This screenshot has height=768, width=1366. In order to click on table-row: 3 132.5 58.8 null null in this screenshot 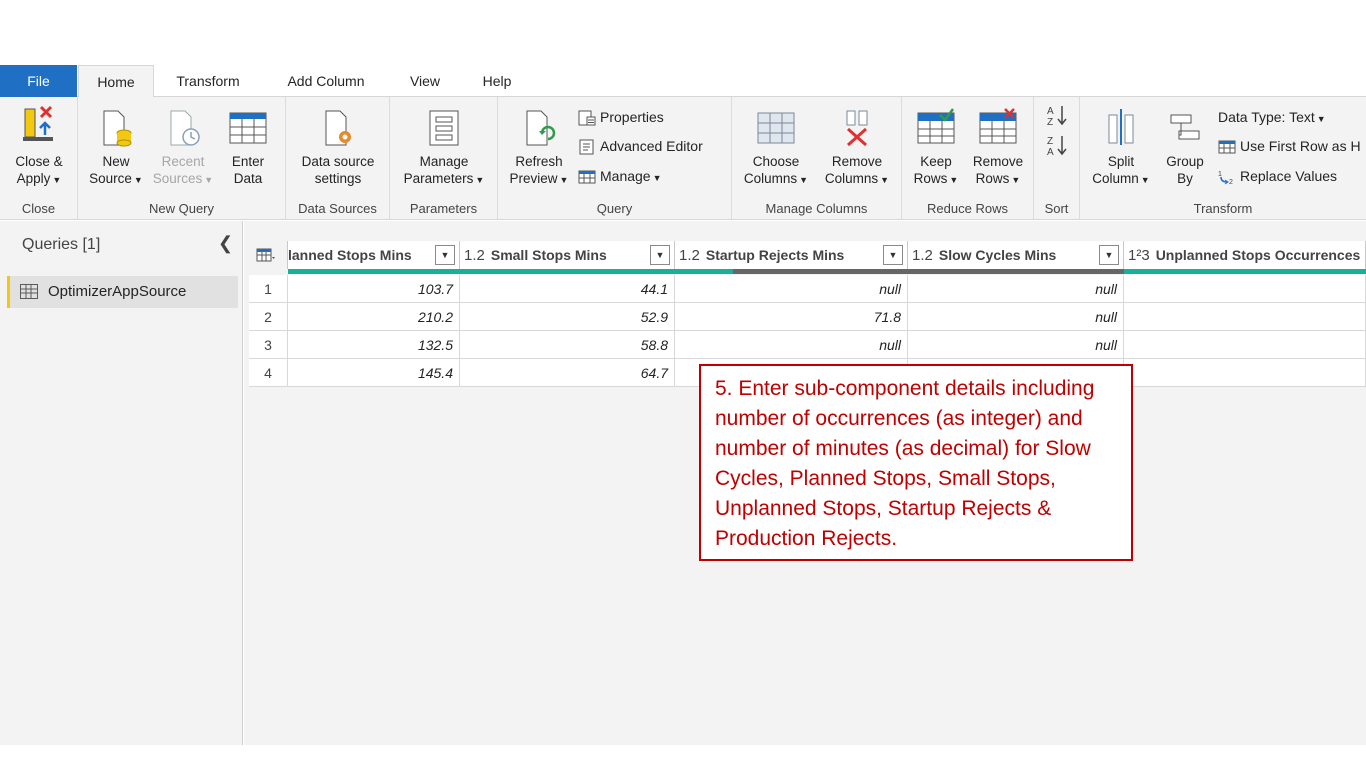, I will do `click(807, 345)`.